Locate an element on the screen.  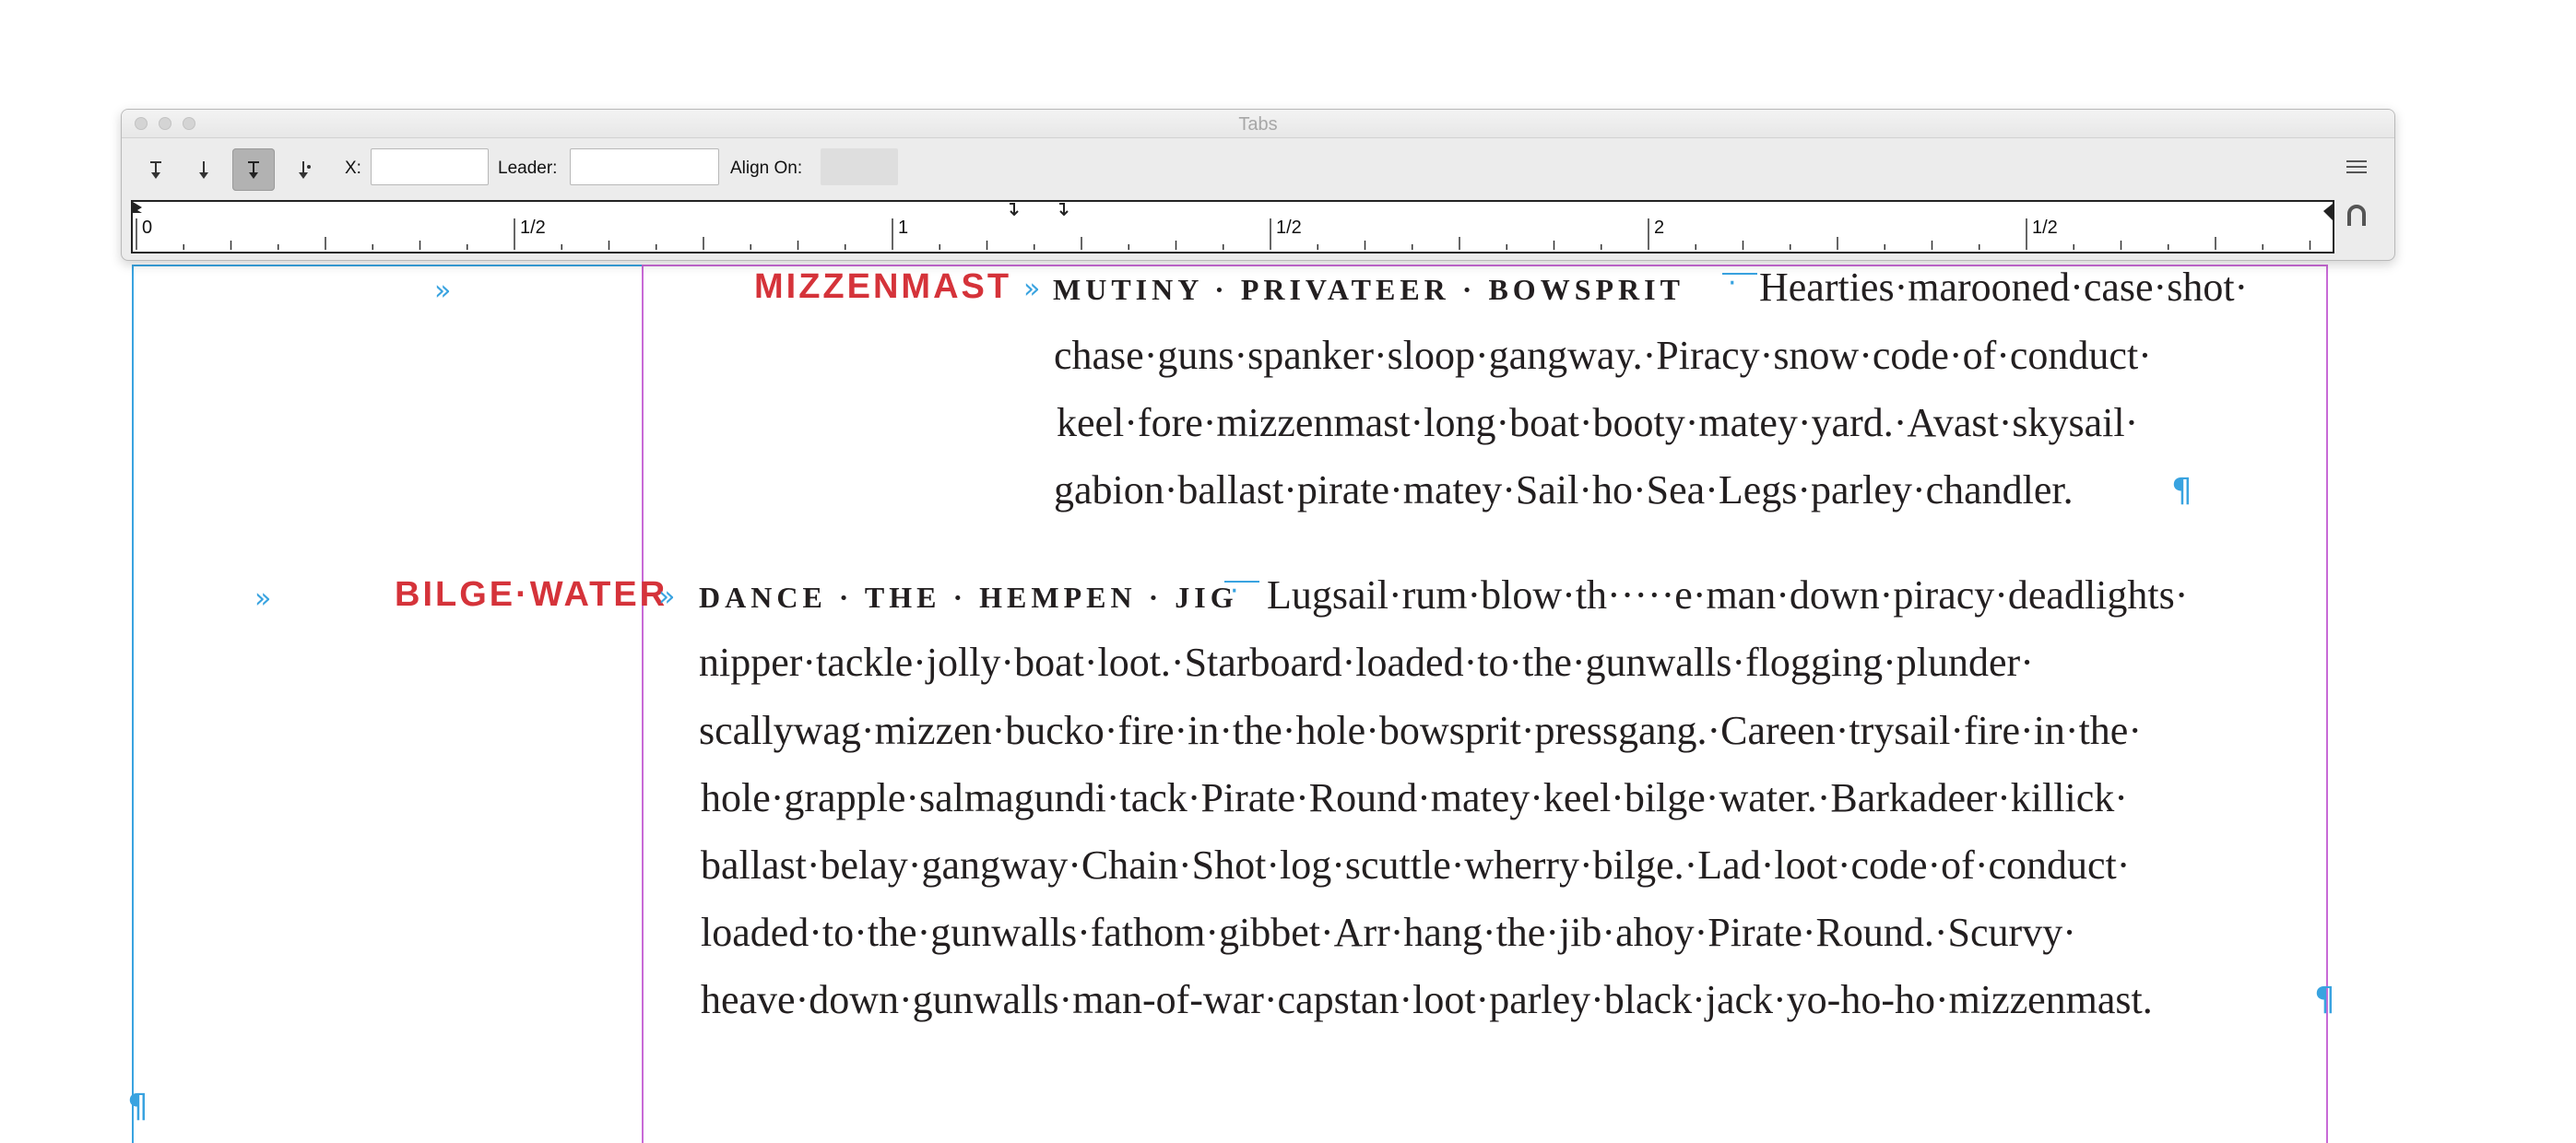
panel-title: Tabs is located at coordinates (1258, 125).